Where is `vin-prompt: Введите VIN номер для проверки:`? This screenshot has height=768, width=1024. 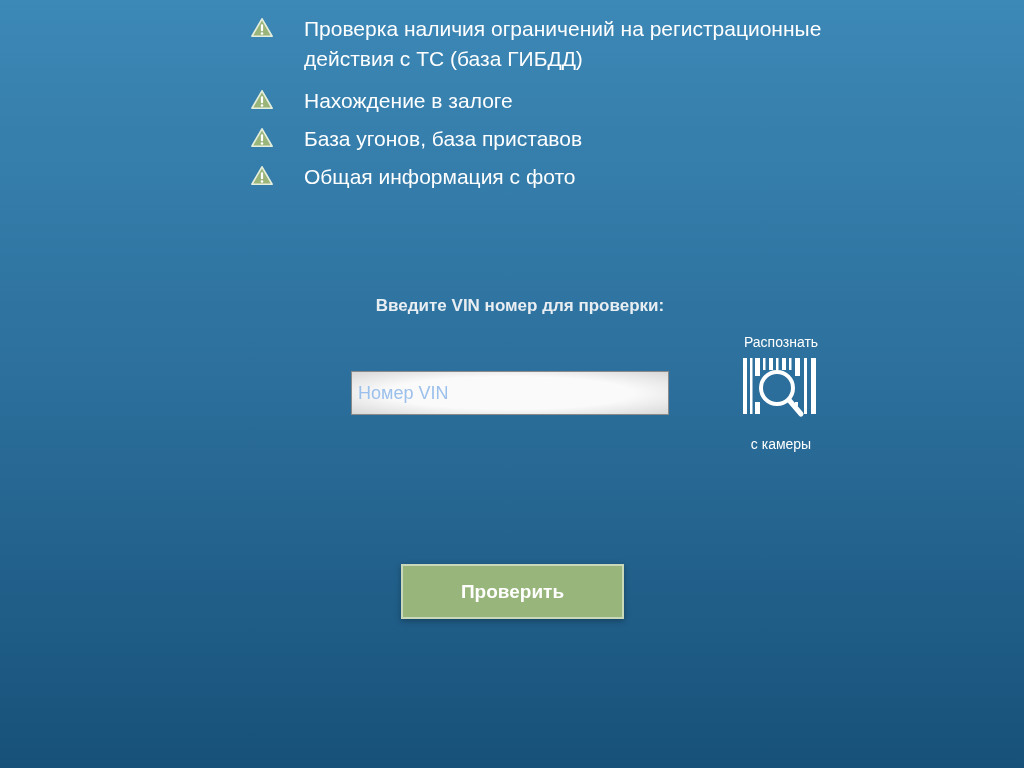
vin-prompt: Введите VIN номер для проверки: is located at coordinates (520, 306).